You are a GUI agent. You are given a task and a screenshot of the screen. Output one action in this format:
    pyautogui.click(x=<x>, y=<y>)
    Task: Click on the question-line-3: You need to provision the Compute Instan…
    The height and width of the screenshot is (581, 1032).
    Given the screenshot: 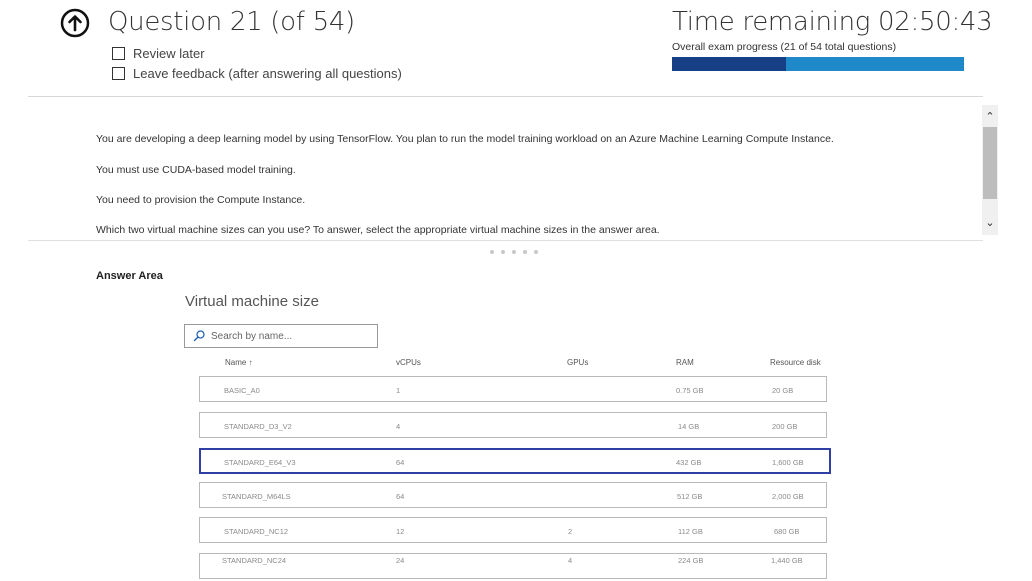 What is the action you would take?
    pyautogui.click(x=201, y=200)
    